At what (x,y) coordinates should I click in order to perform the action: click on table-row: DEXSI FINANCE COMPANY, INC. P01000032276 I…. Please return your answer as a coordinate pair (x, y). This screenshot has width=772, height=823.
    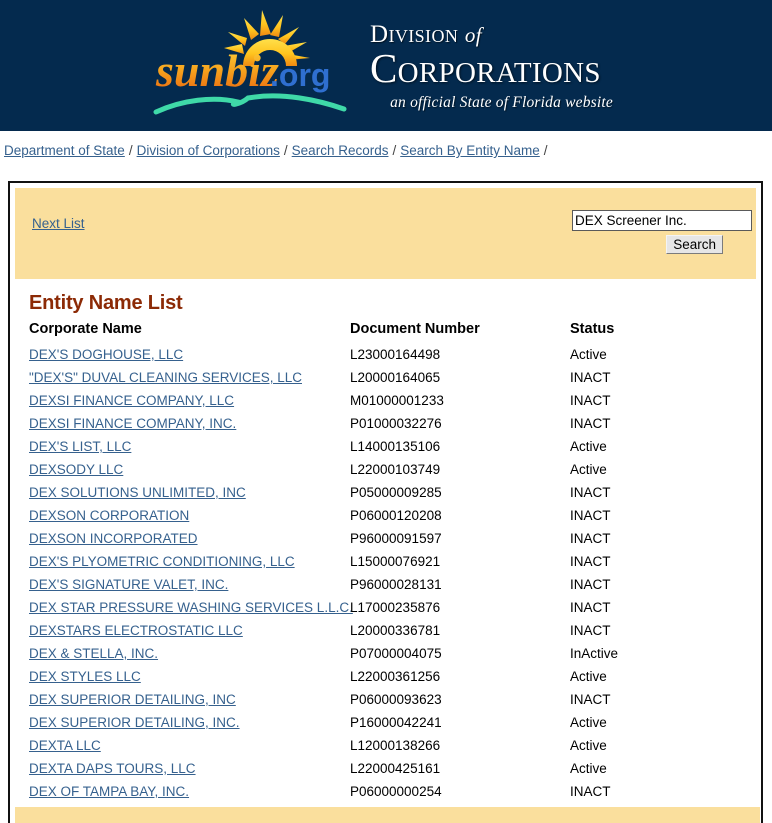
    Looking at the image, I should click on (394, 423).